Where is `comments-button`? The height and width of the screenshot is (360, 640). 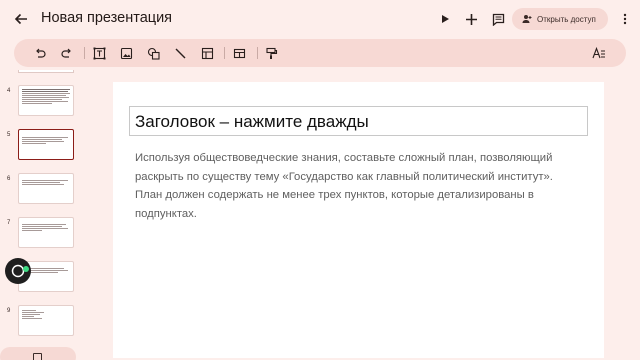 comments-button is located at coordinates (498, 19).